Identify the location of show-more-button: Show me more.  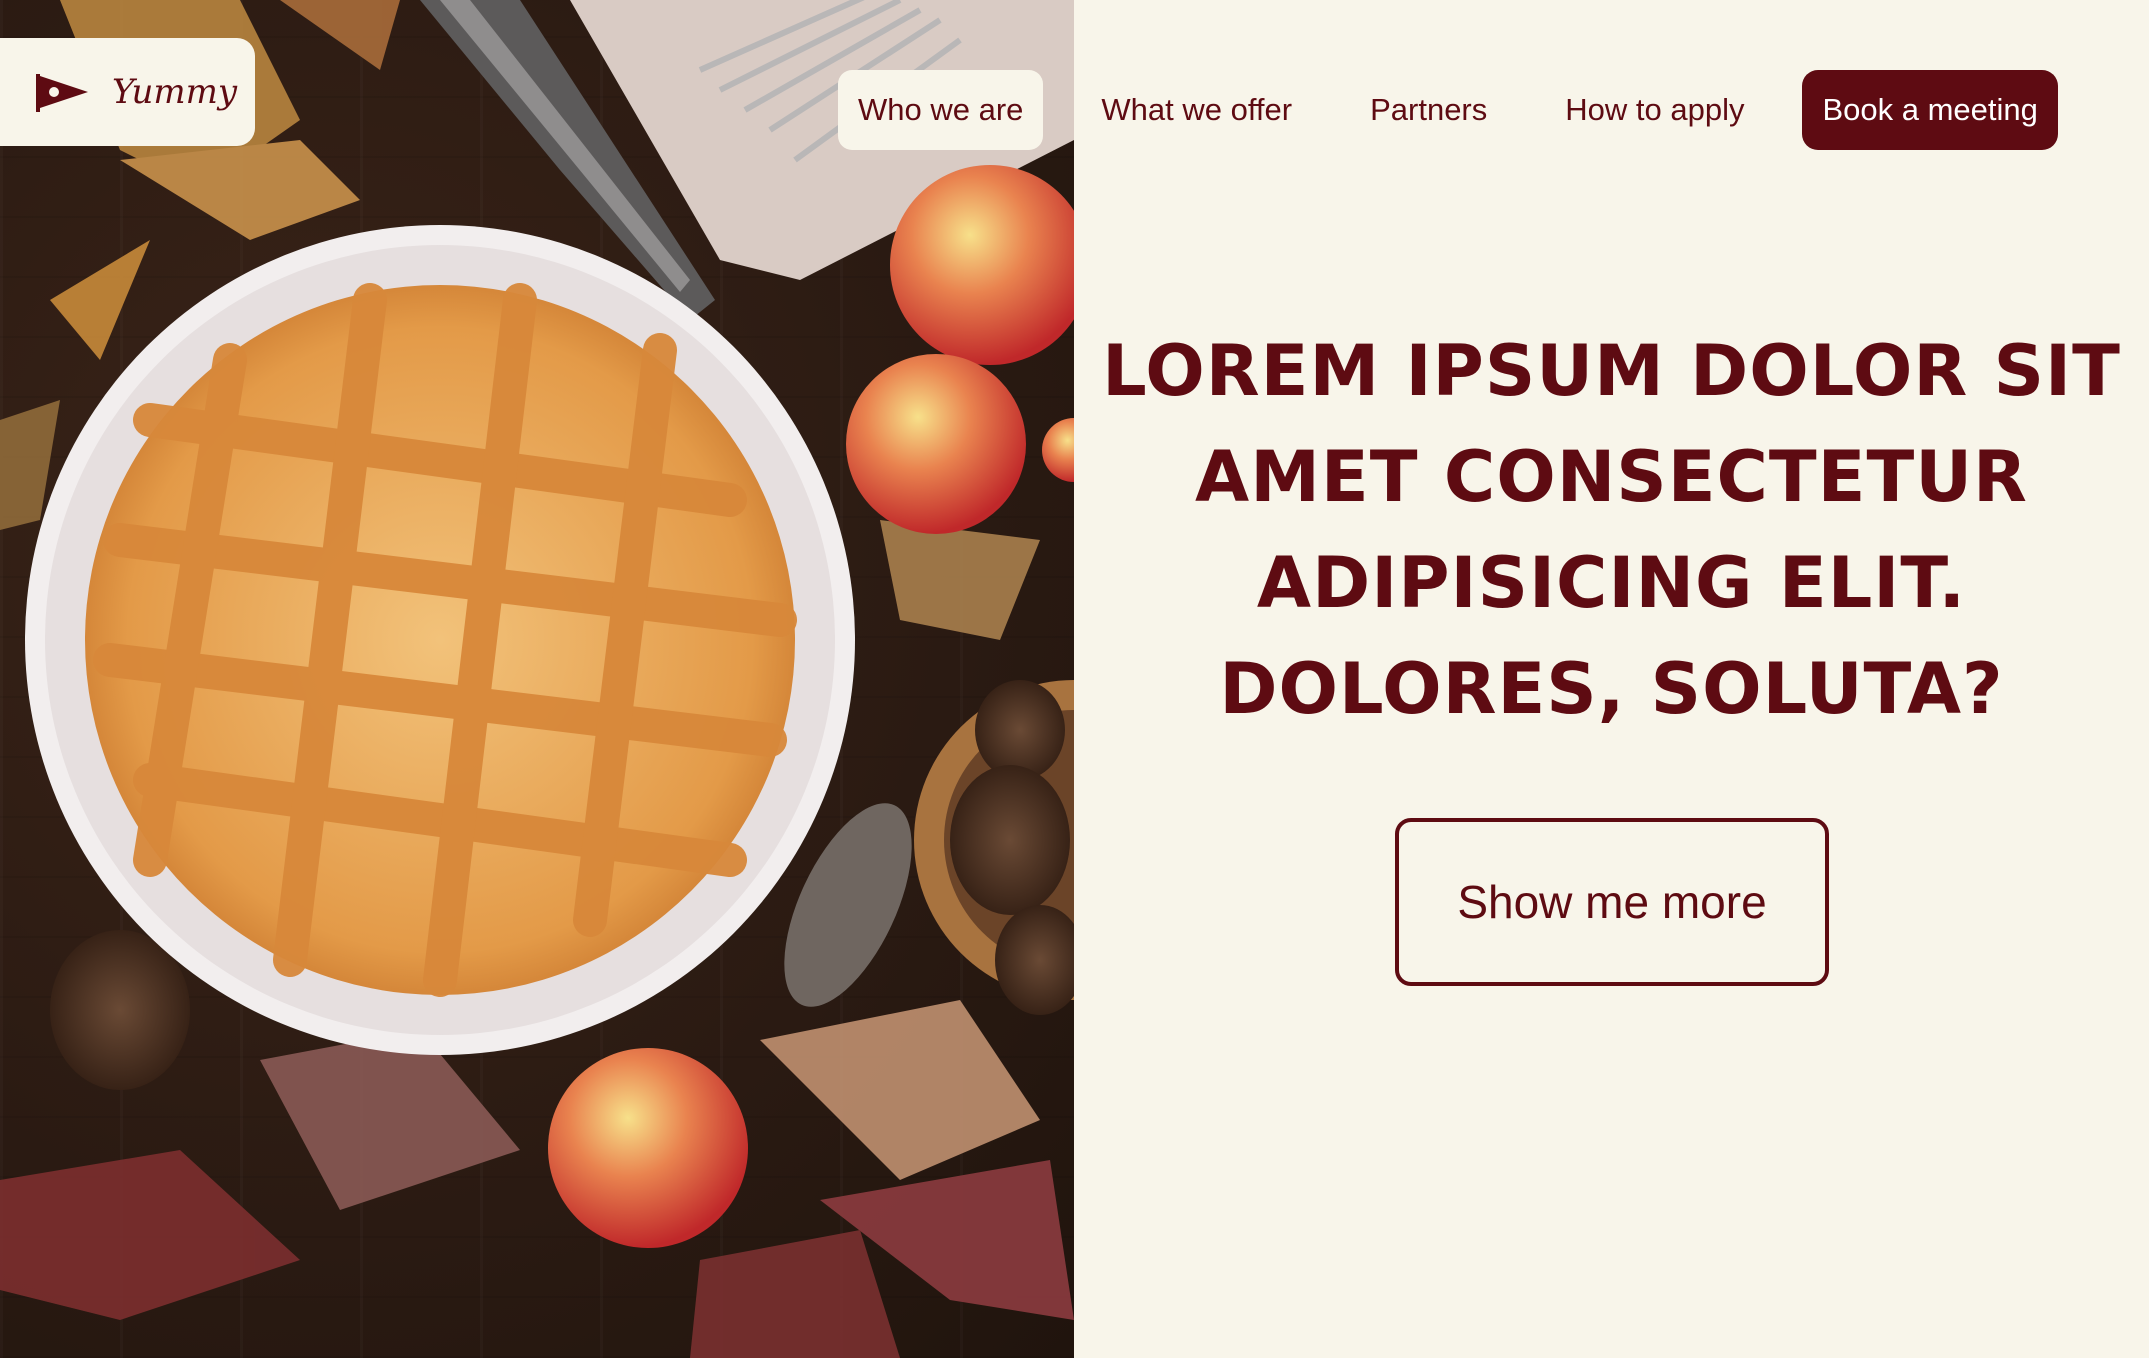
(1612, 902).